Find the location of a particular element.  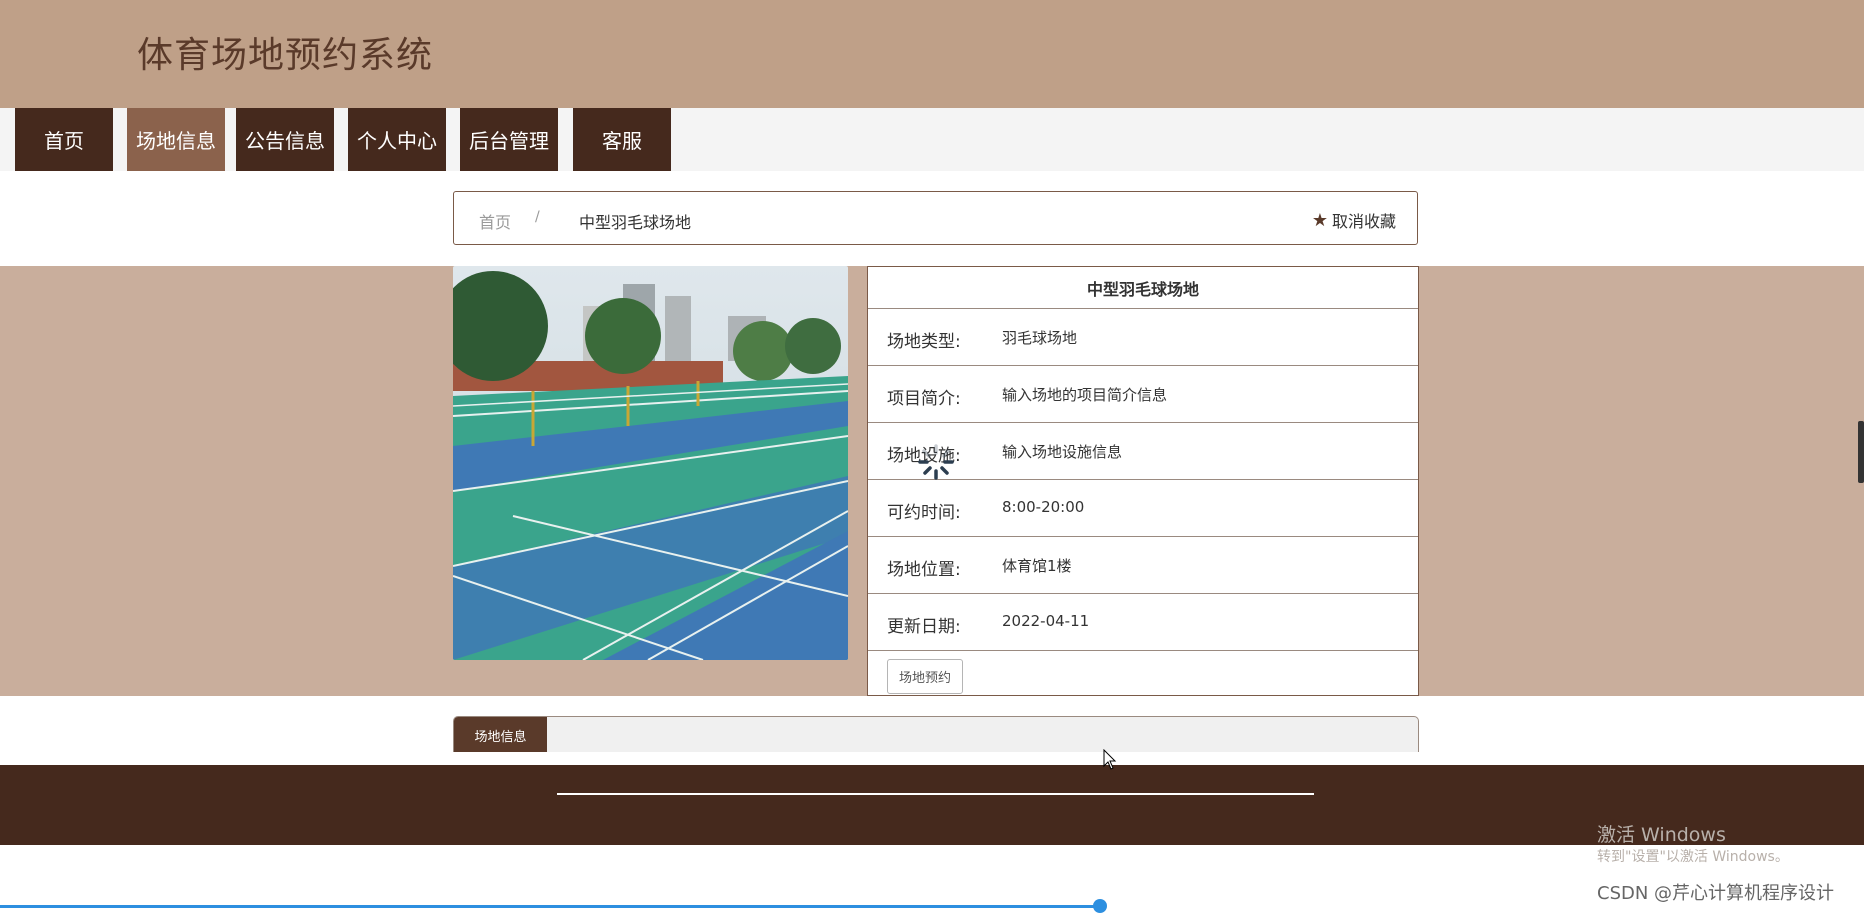

booking-row: 场地预约 is located at coordinates (1143, 675).